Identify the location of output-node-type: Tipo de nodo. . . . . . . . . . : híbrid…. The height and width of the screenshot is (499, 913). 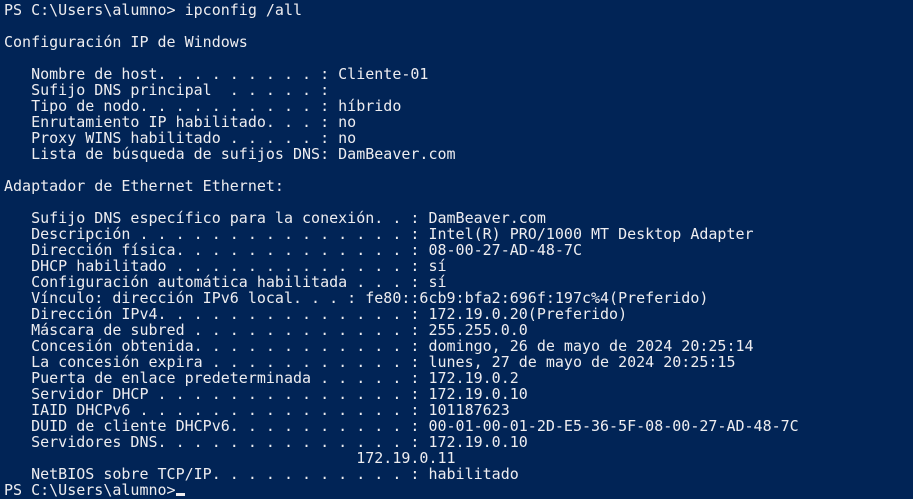
(203, 106).